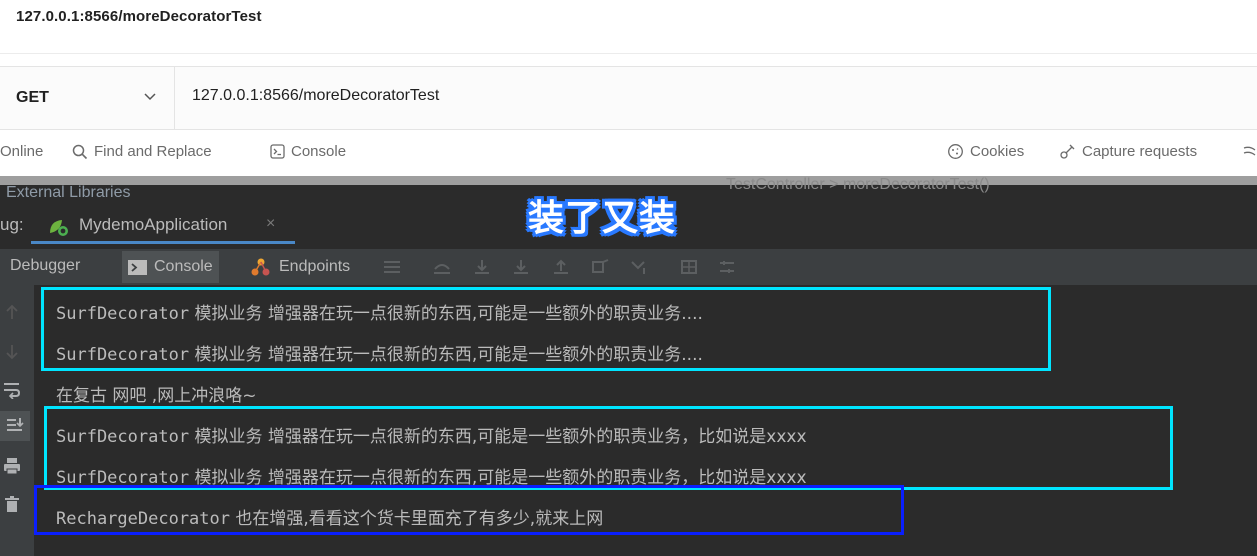 The image size is (1257, 556). I want to click on run-to-cursor-icon, so click(639, 267).